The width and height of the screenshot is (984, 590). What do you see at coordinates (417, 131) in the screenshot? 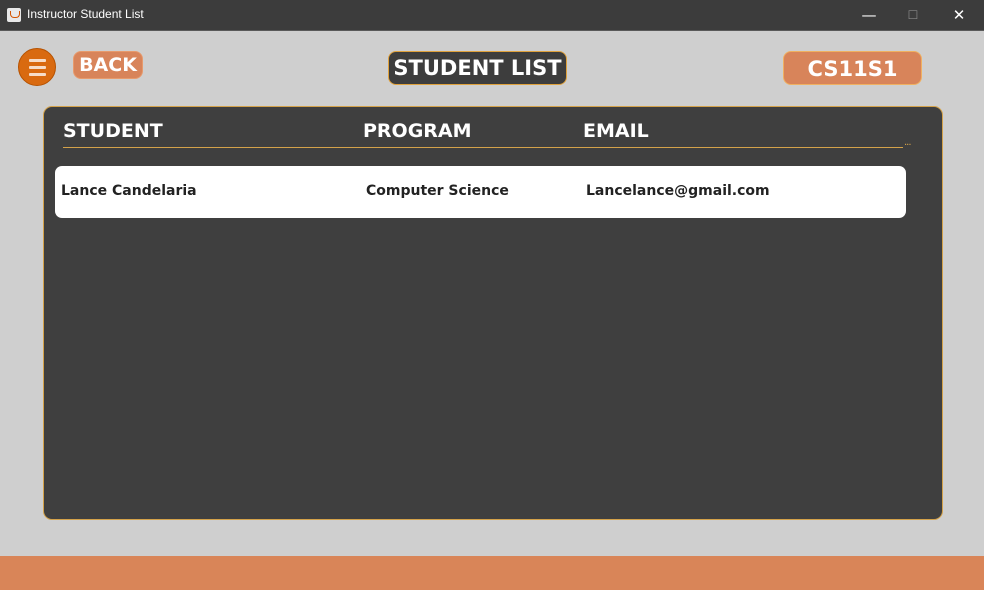
I see `column-header-program: PROGRAM` at bounding box center [417, 131].